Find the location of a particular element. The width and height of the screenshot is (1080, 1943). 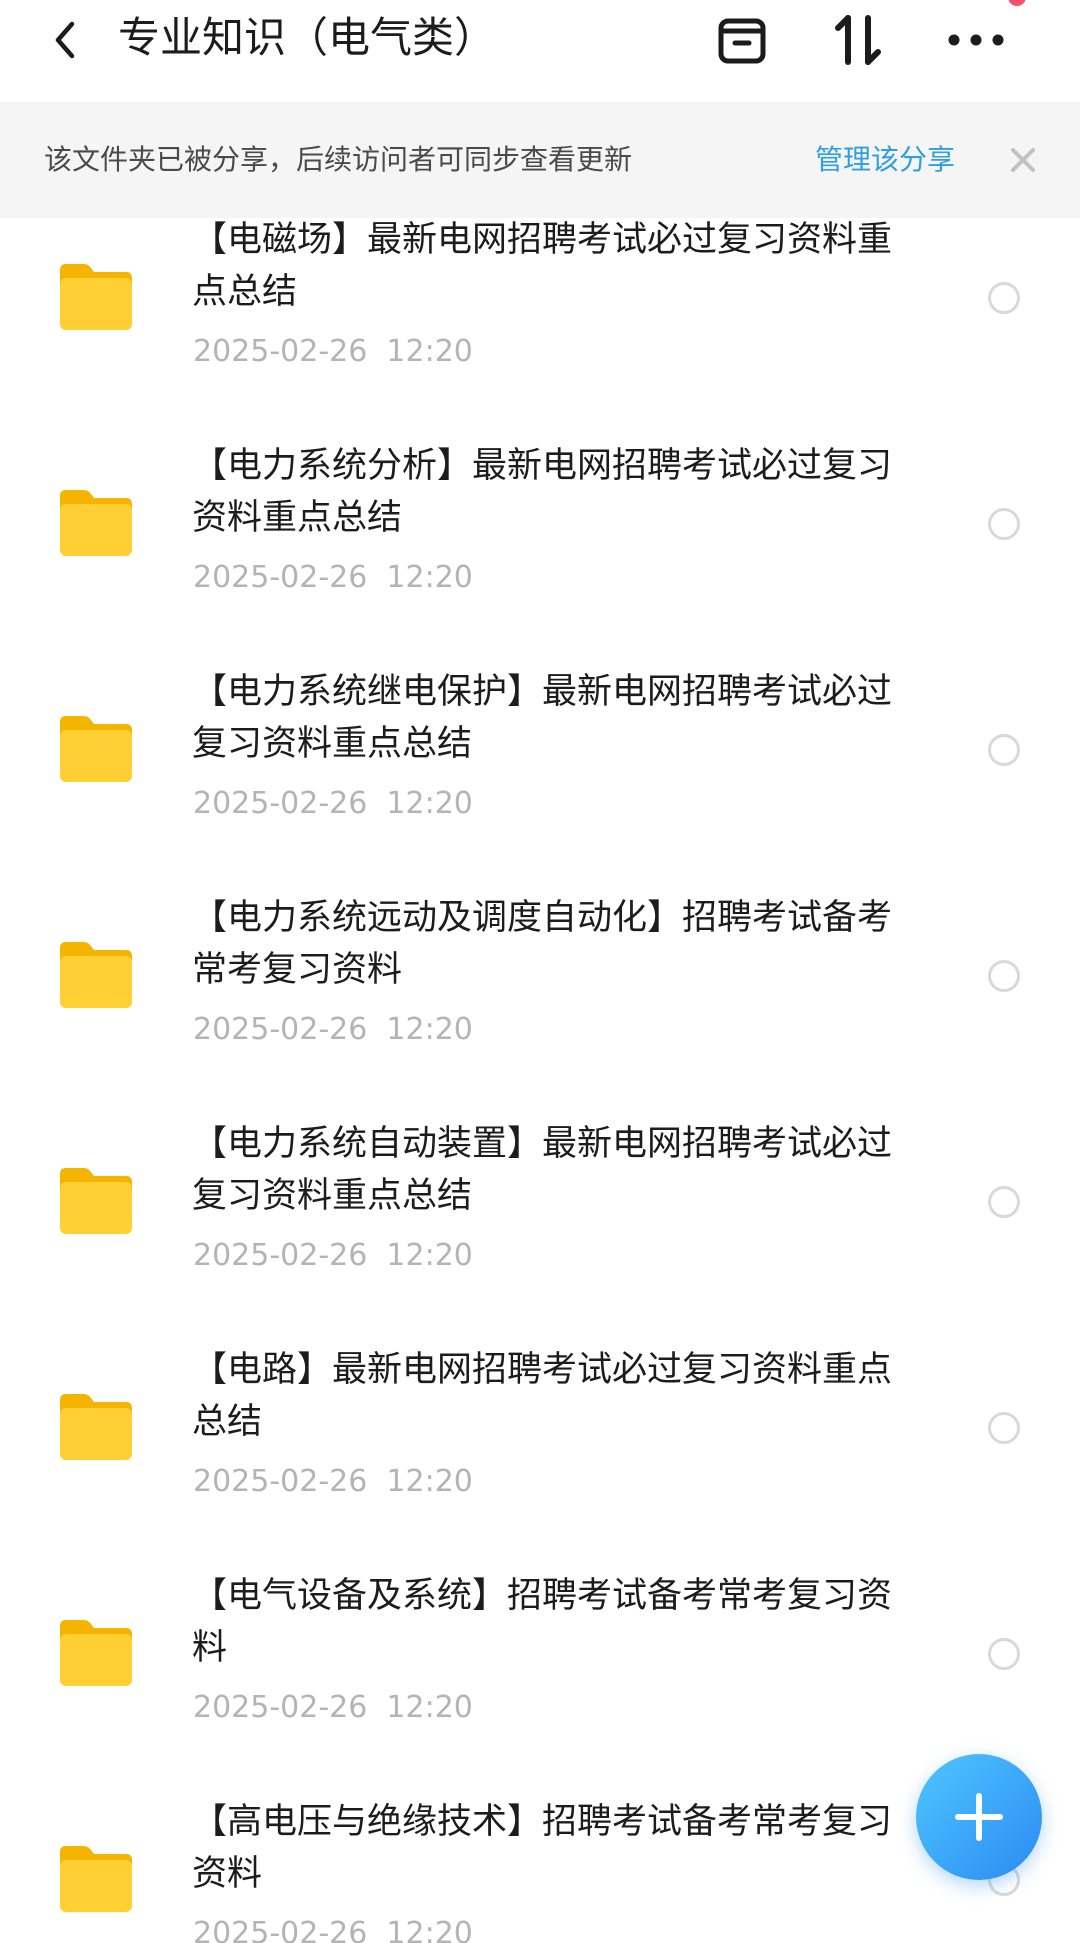

folder-name: 【电气设备及系统】招聘考试备考常考复习资料 is located at coordinates (542, 1622).